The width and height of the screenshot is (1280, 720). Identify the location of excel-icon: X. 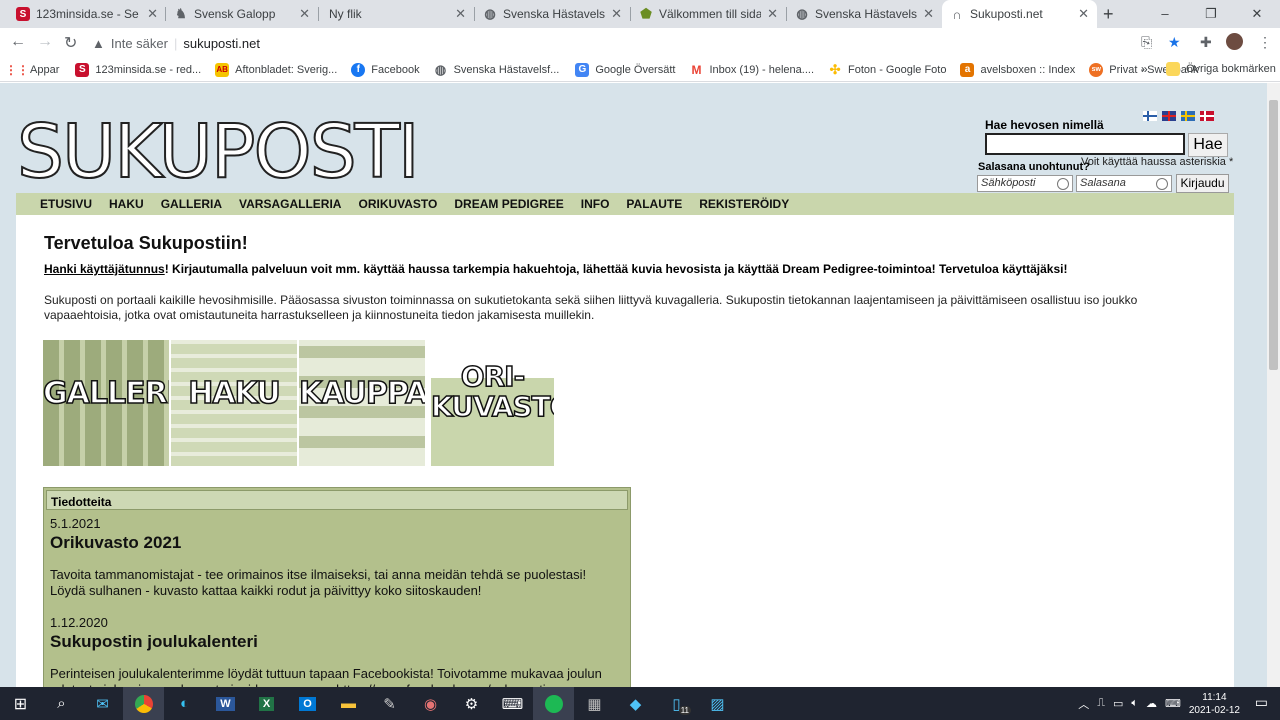
(266, 703).